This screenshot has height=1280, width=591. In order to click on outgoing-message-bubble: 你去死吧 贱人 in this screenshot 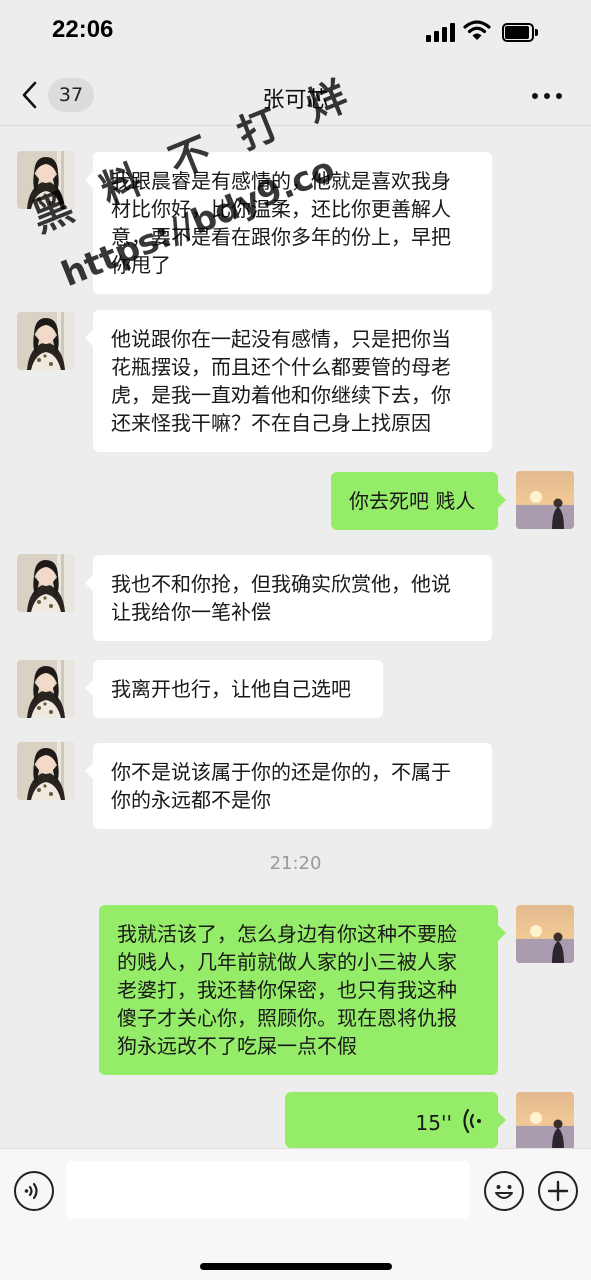, I will do `click(418, 501)`.